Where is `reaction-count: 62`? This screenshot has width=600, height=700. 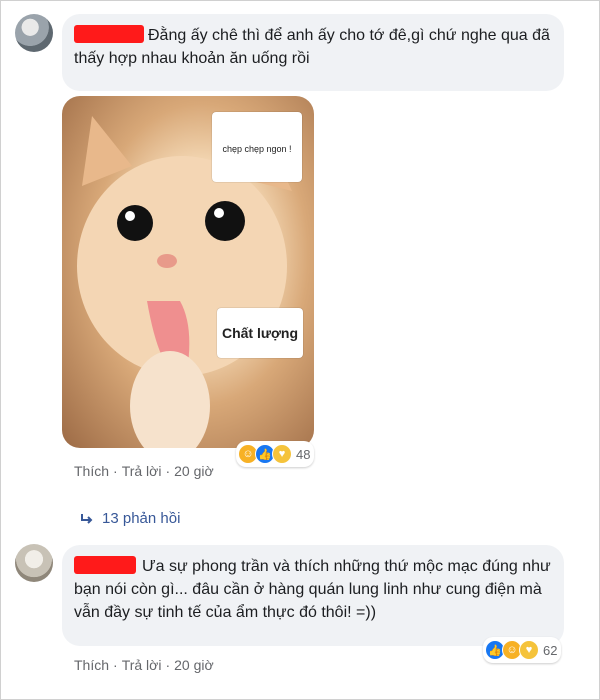 reaction-count: 62 is located at coordinates (550, 650).